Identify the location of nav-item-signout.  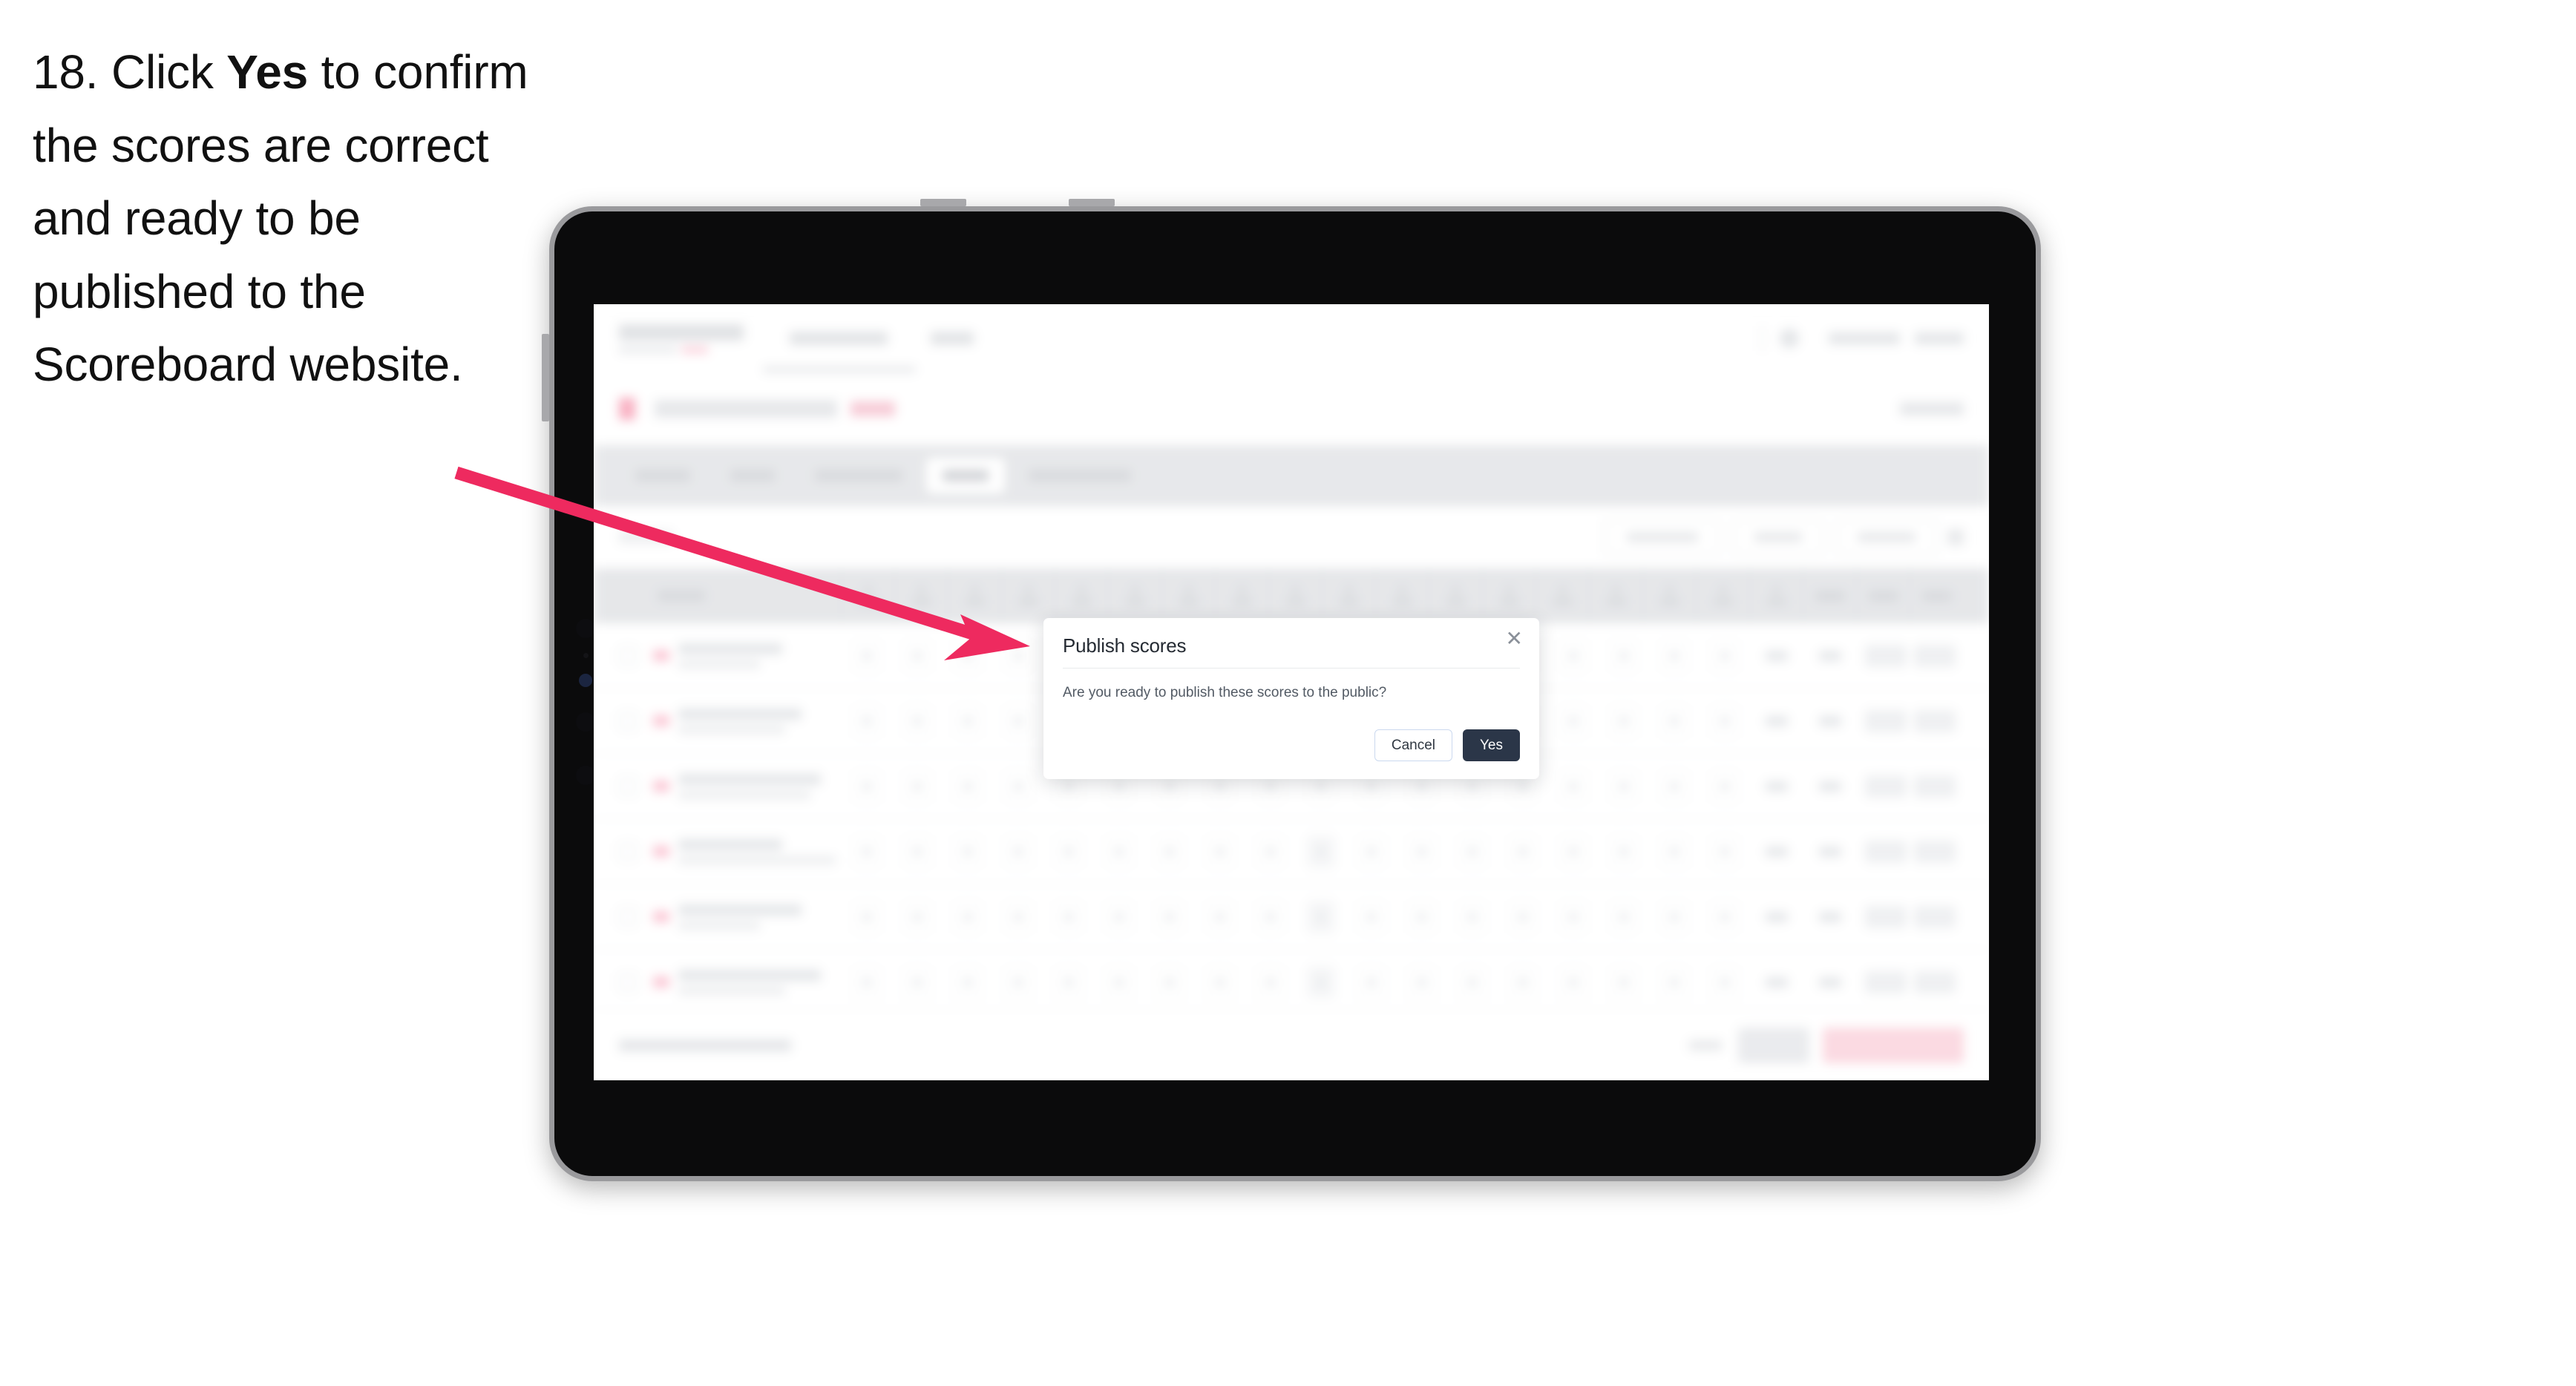
(1940, 338).